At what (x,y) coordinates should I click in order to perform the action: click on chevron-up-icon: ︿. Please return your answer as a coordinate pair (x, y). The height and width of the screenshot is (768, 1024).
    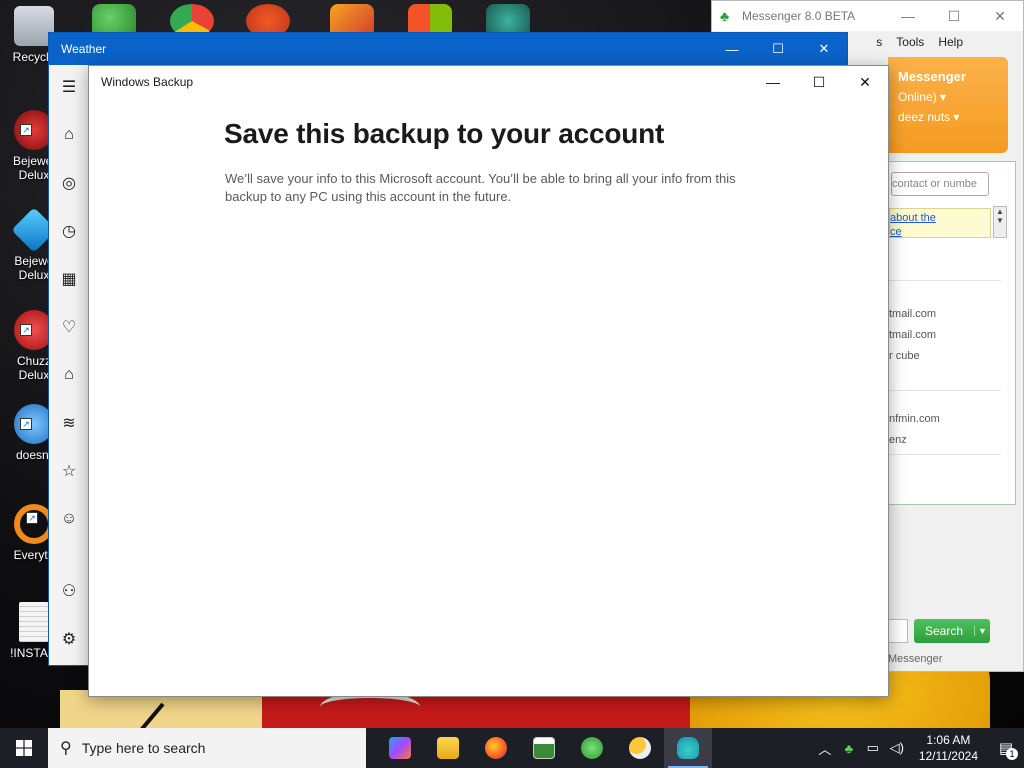
    Looking at the image, I should click on (825, 748).